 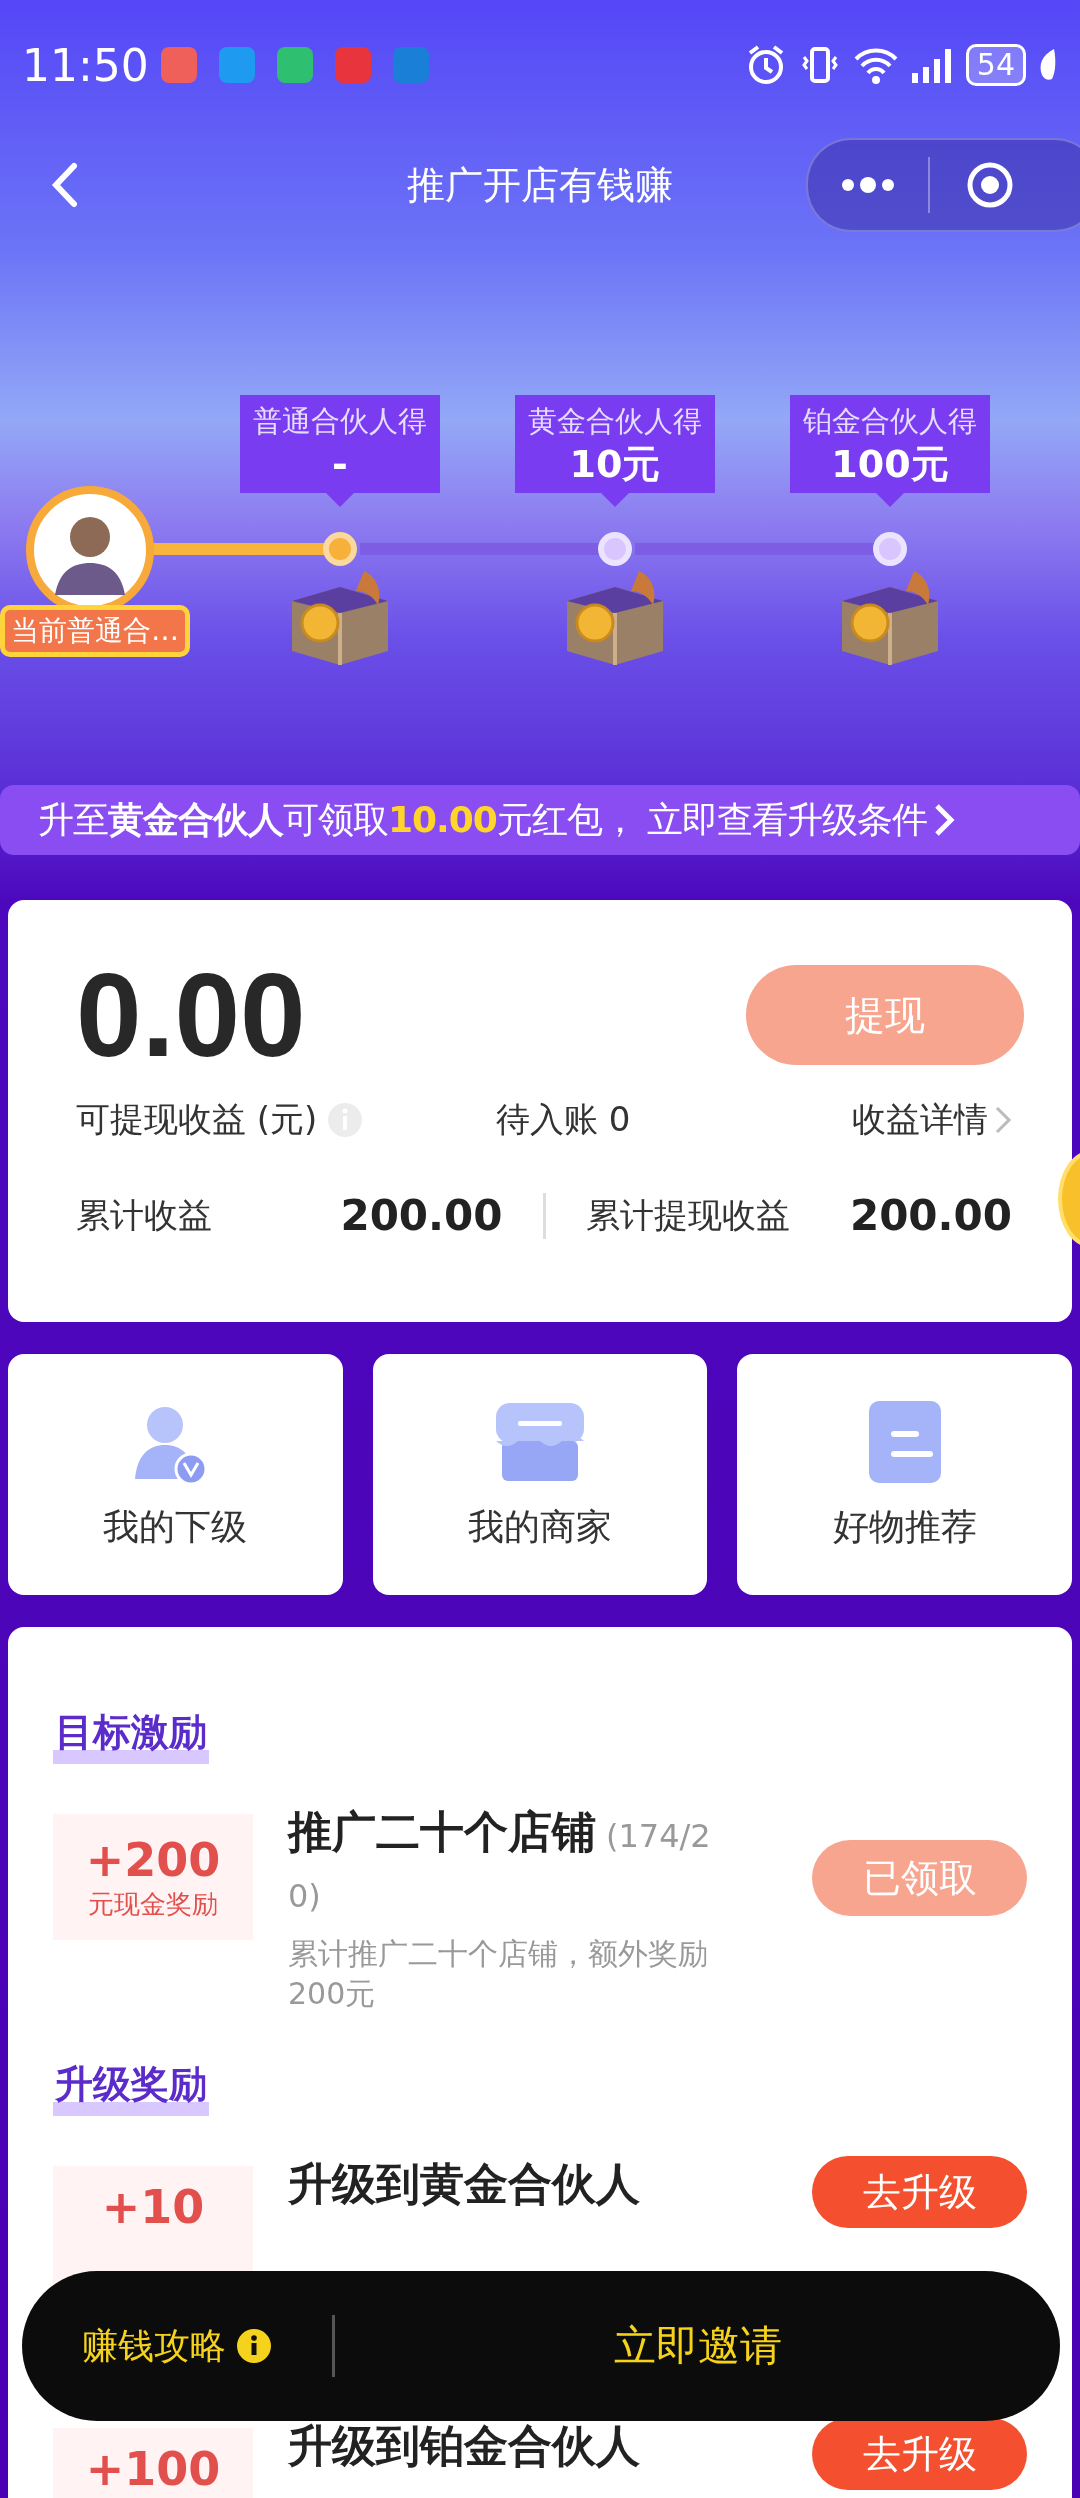 I want to click on pending-amount: 待入账 0, so click(x=563, y=1119).